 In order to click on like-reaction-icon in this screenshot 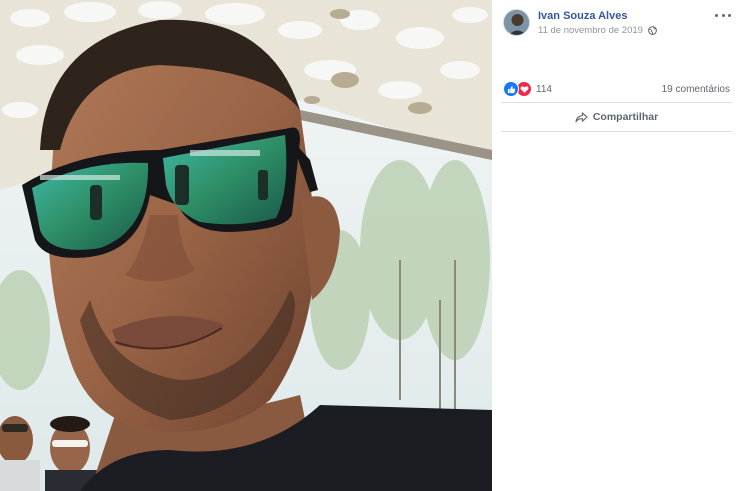, I will do `click(511, 89)`.